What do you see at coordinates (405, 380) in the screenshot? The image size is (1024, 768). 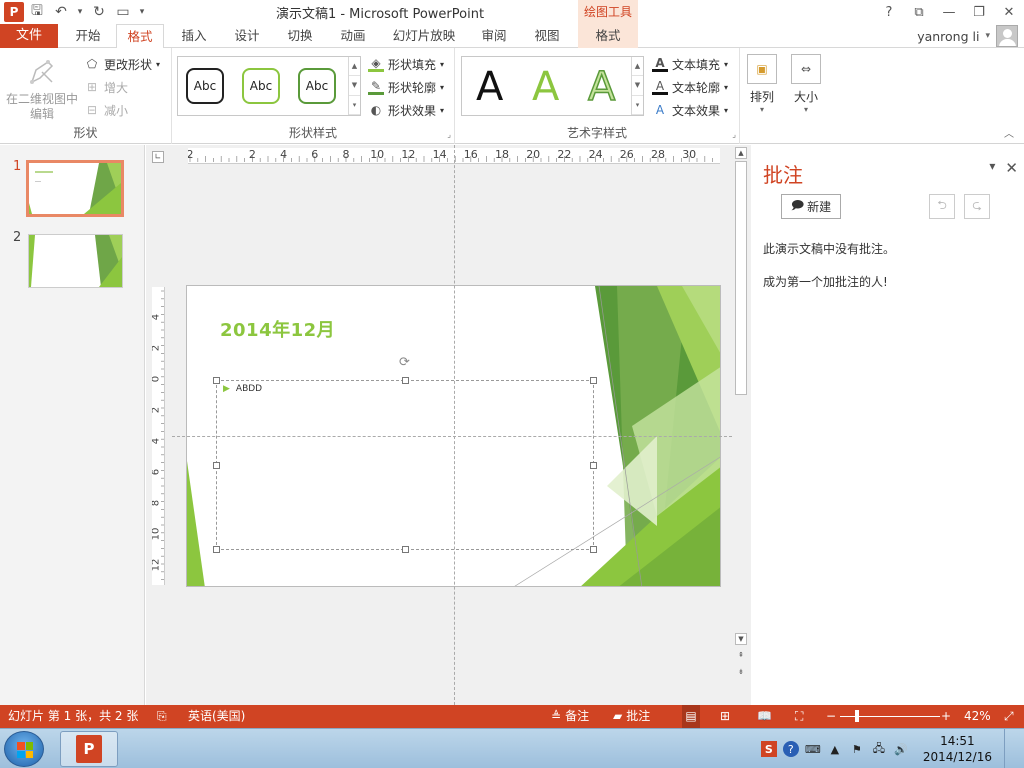 I see `resize-handle-top` at bounding box center [405, 380].